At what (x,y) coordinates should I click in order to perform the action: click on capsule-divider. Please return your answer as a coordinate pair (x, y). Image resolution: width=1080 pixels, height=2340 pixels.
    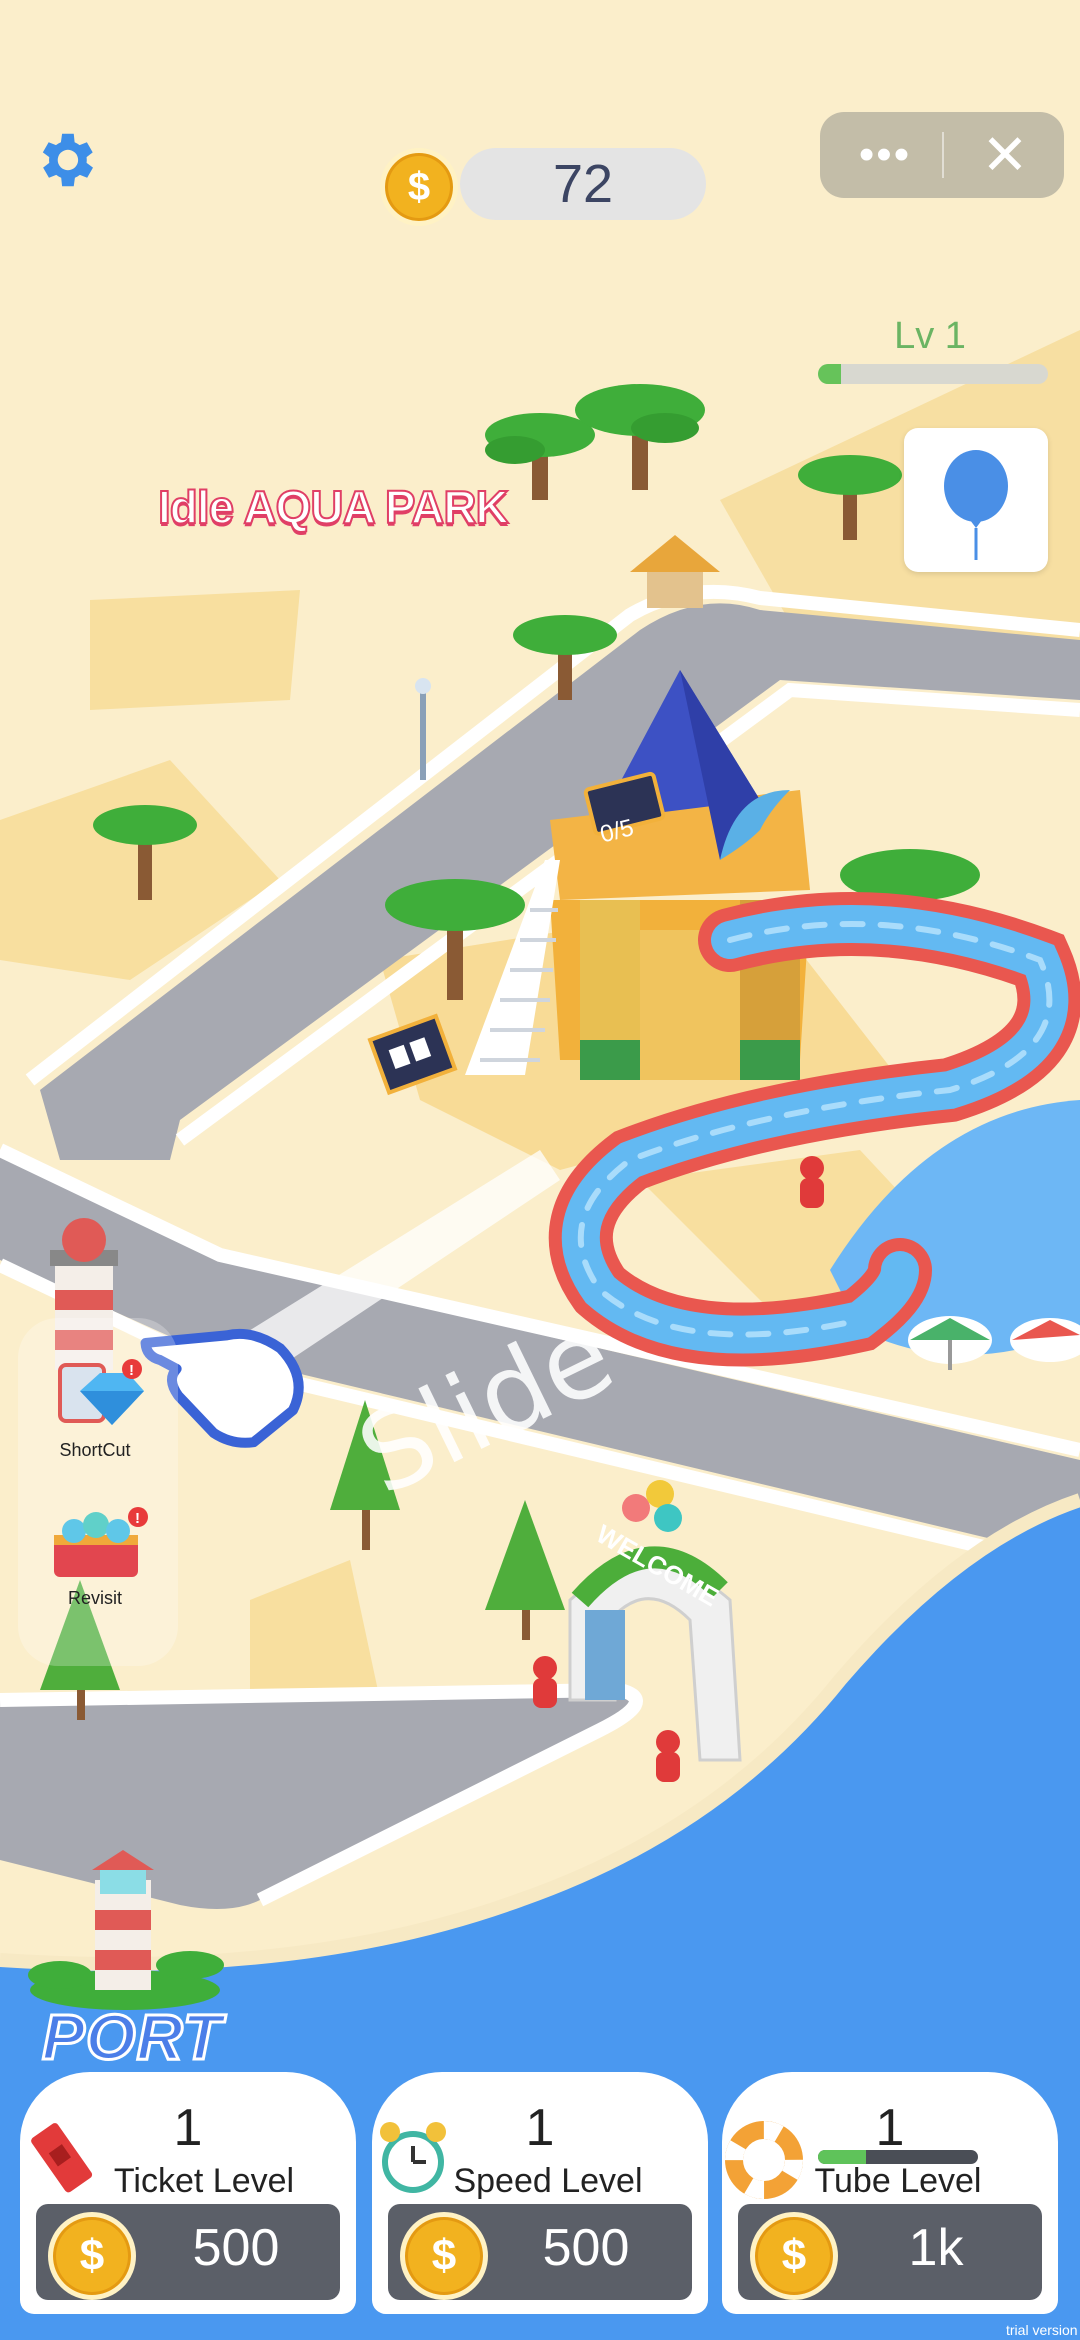
    Looking at the image, I should click on (943, 155).